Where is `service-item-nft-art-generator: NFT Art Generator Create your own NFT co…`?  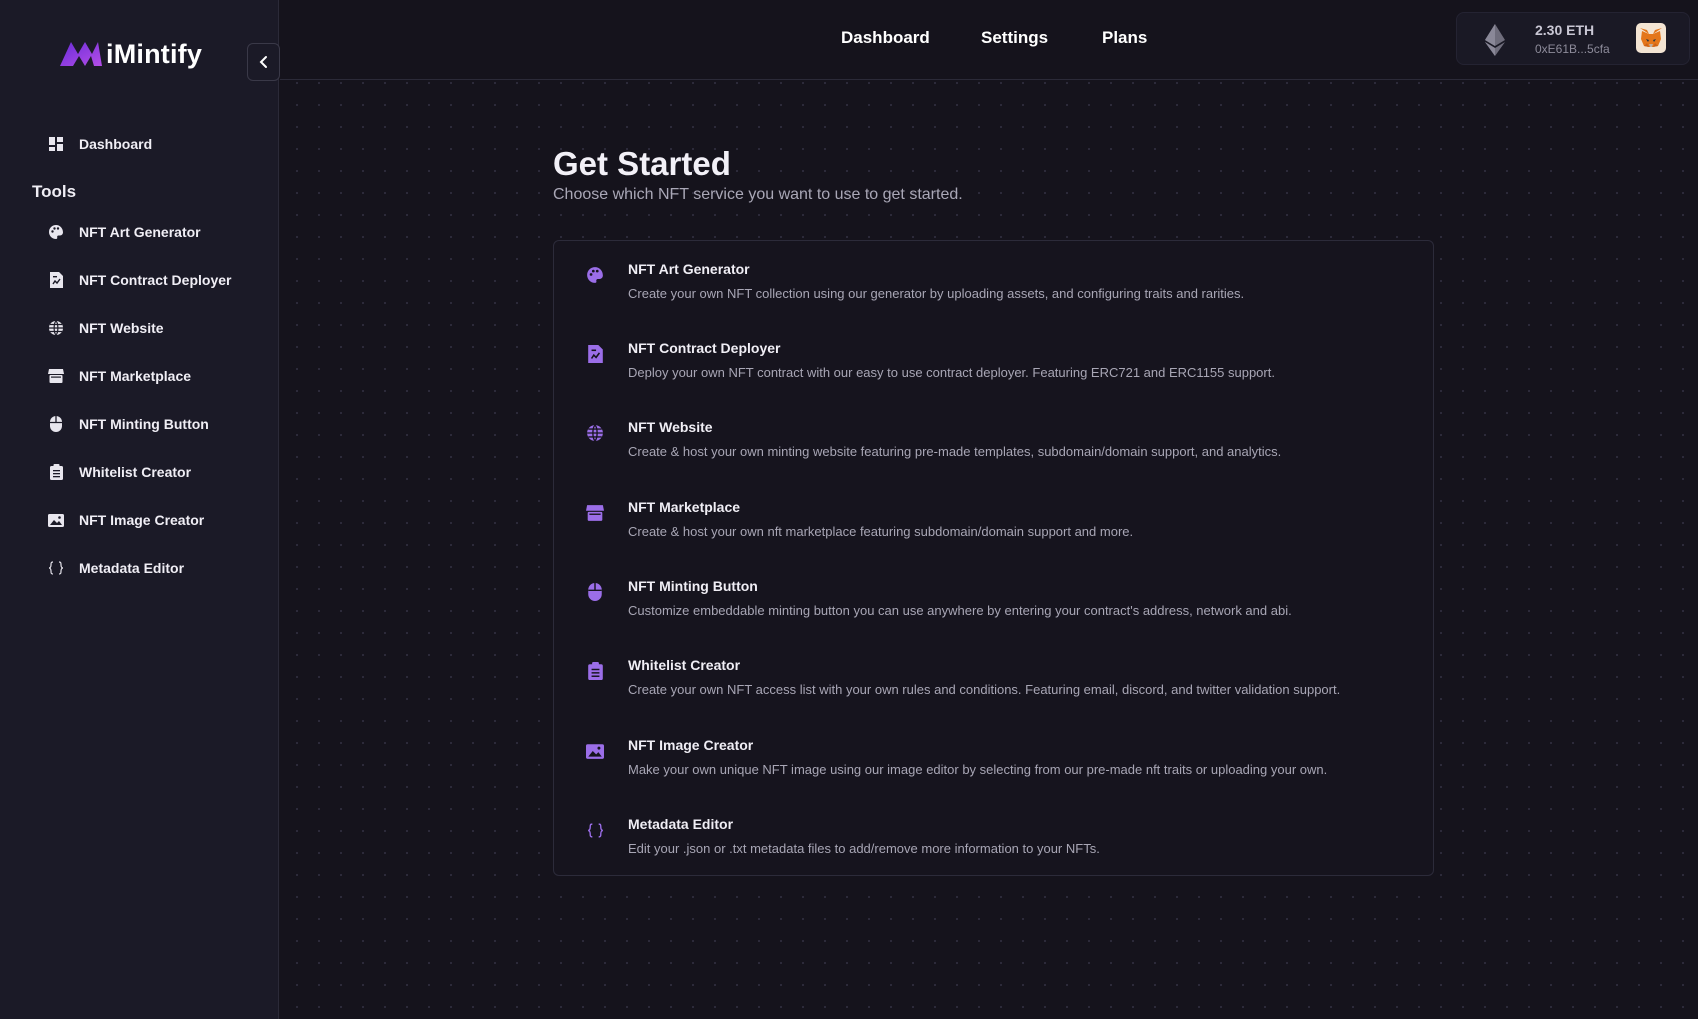 service-item-nft-art-generator: NFT Art Generator Create your own NFT co… is located at coordinates (994, 277).